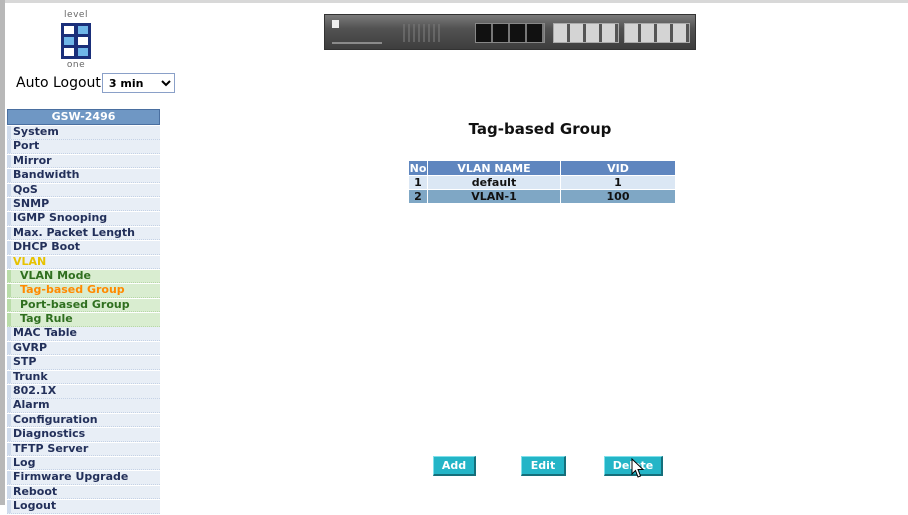 The width and height of the screenshot is (908, 515). What do you see at coordinates (494, 182) in the screenshot?
I see `cell-vlan-name: default` at bounding box center [494, 182].